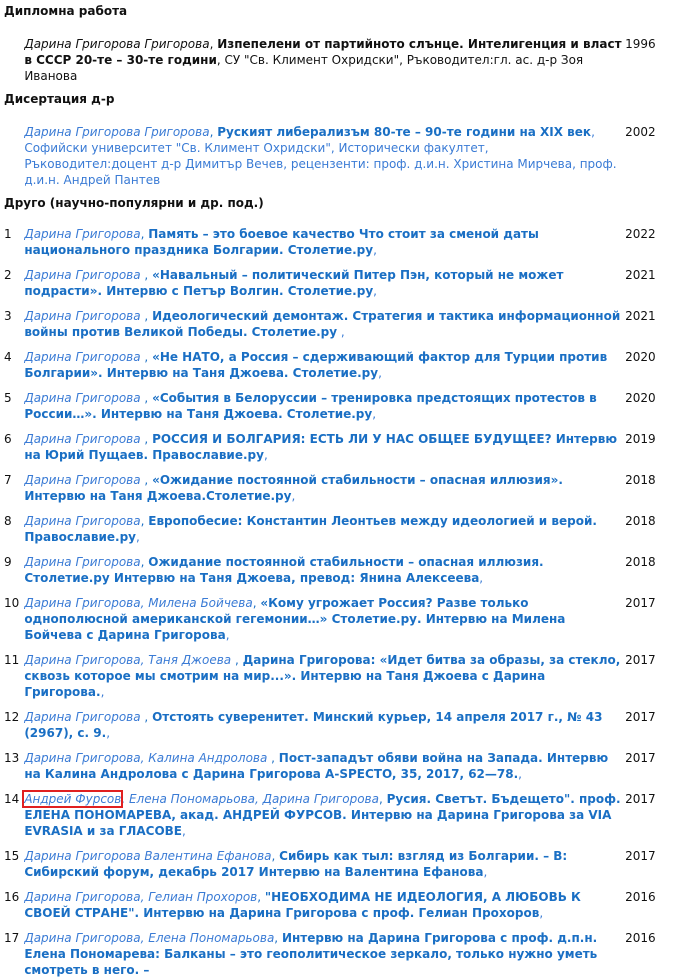 The width and height of the screenshot is (686, 978). Describe the element at coordinates (12, 758) in the screenshot. I see `item-number: 13` at that location.